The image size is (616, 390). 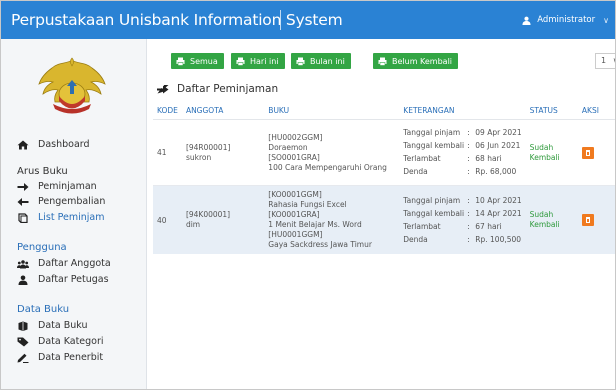 What do you see at coordinates (23, 263) in the screenshot?
I see `users-icon` at bounding box center [23, 263].